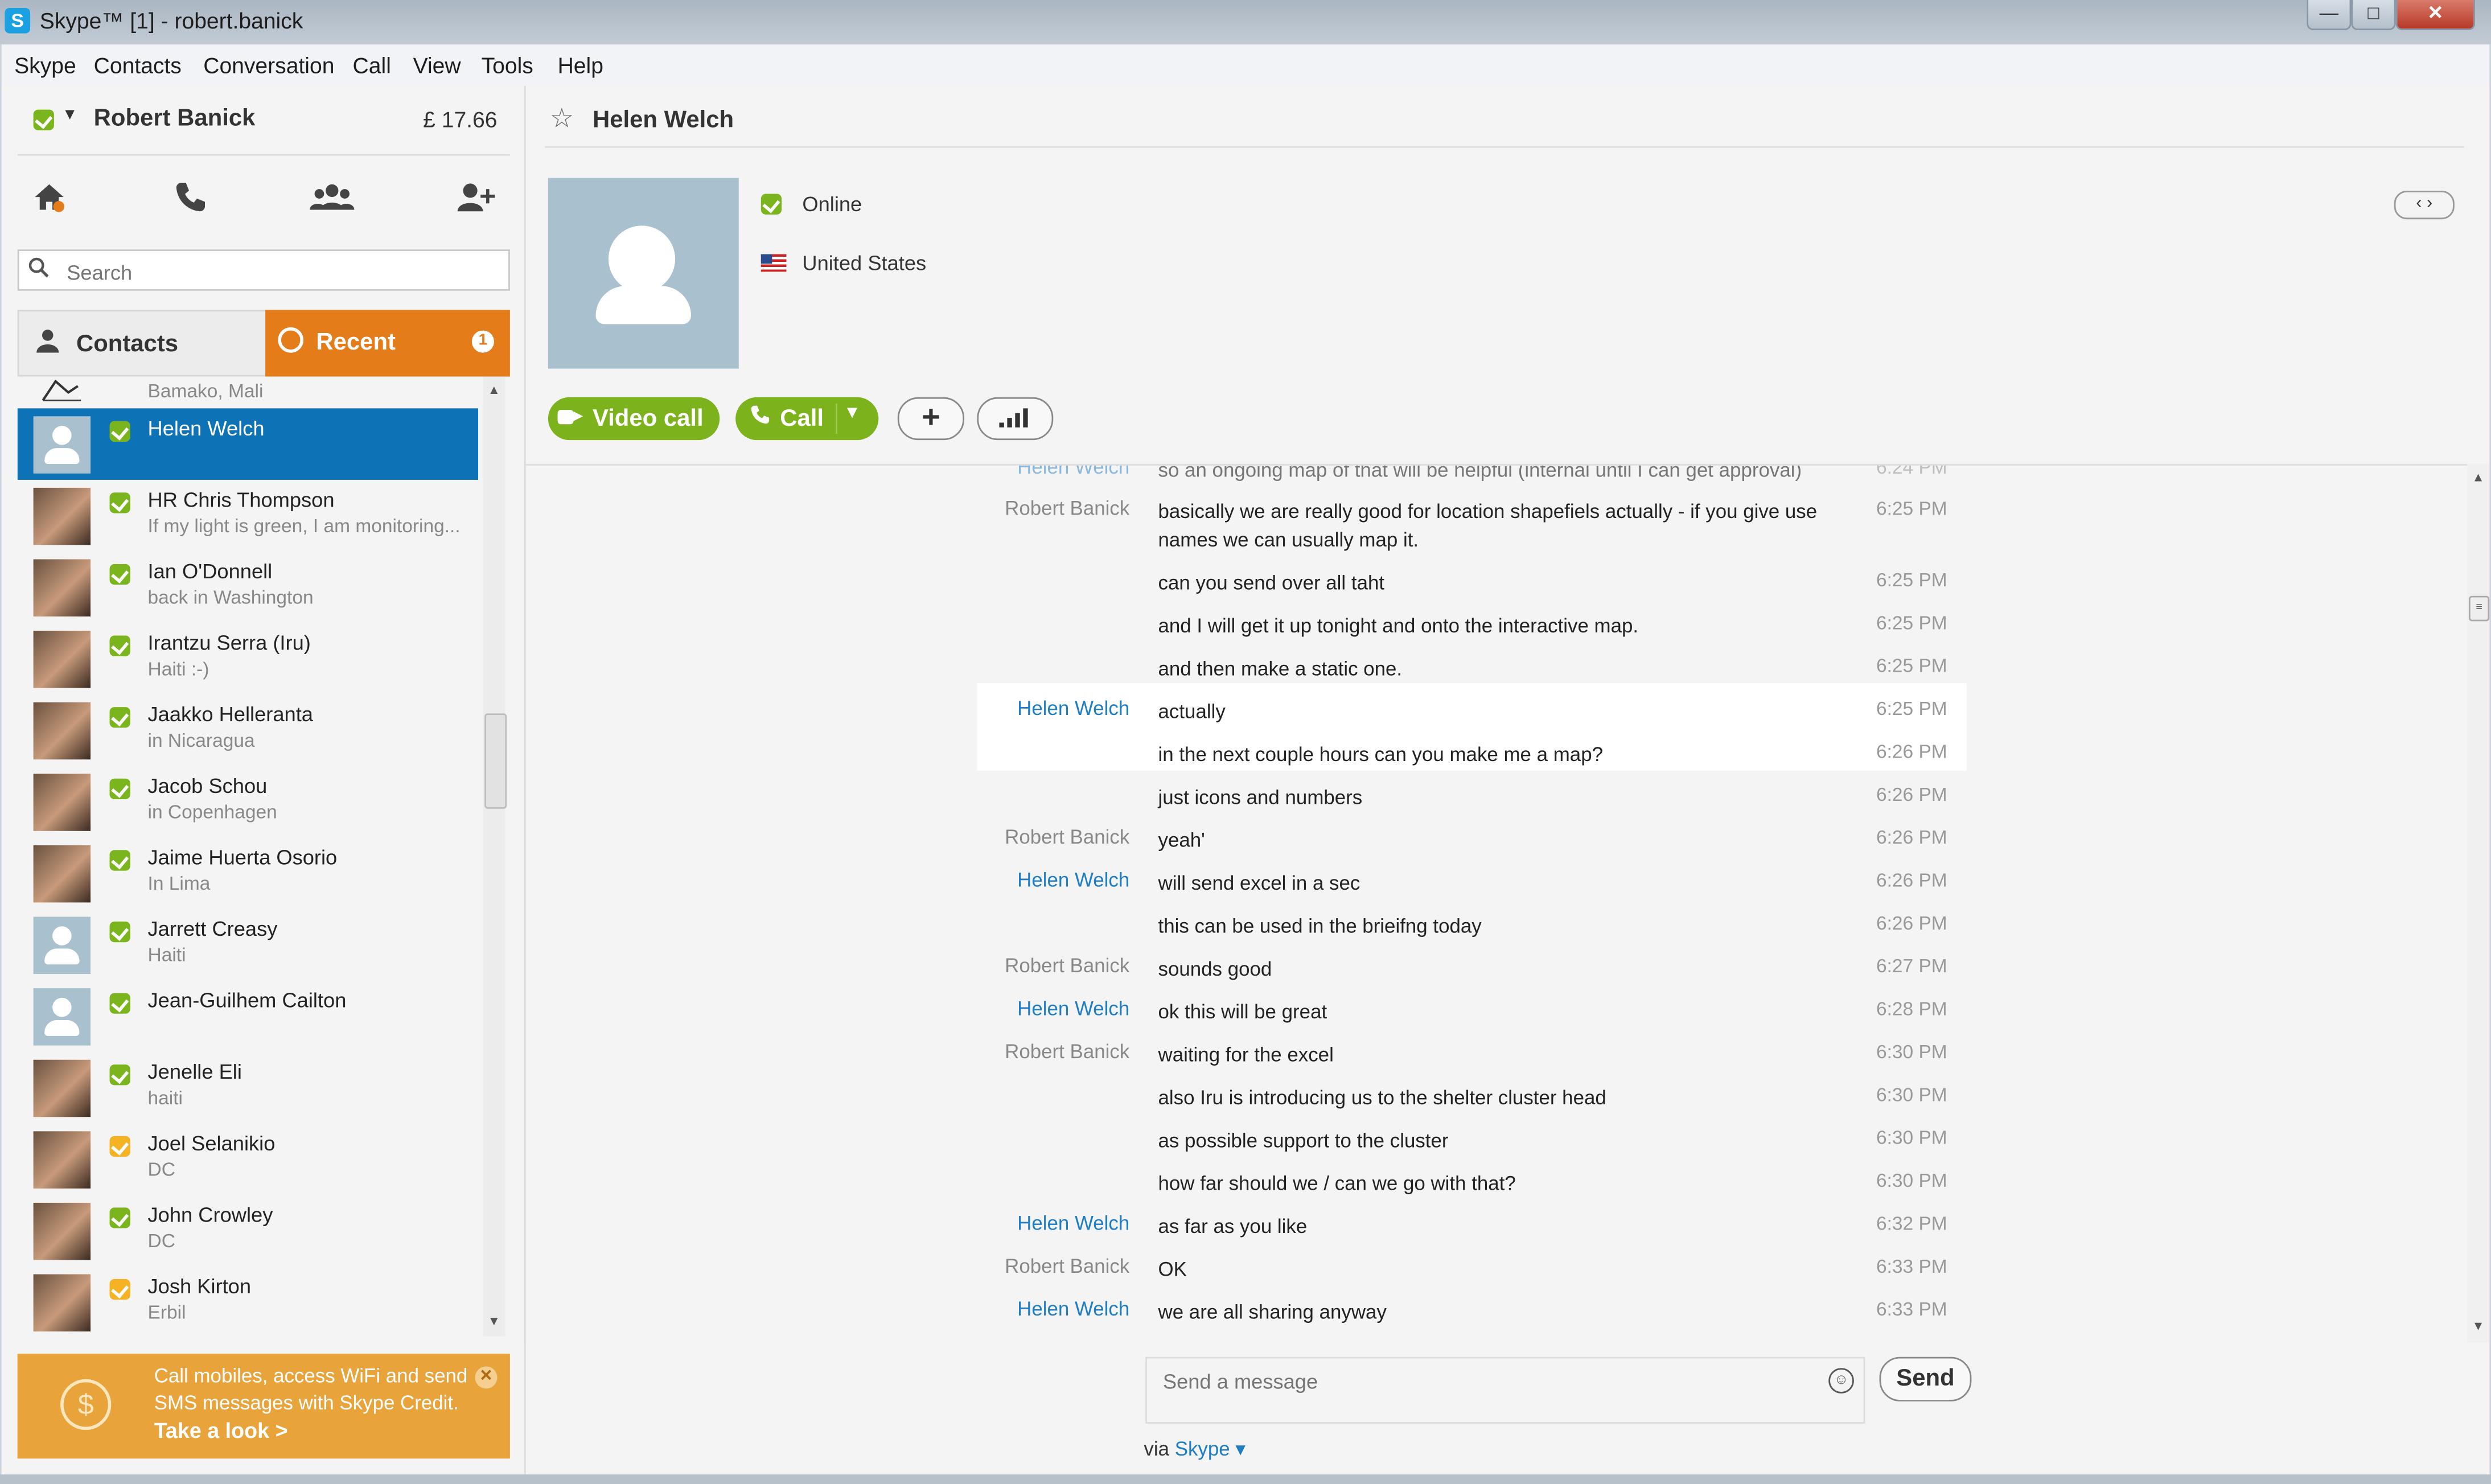 This screenshot has width=2491, height=1484. What do you see at coordinates (437, 65) in the screenshot?
I see `menu-view: View` at bounding box center [437, 65].